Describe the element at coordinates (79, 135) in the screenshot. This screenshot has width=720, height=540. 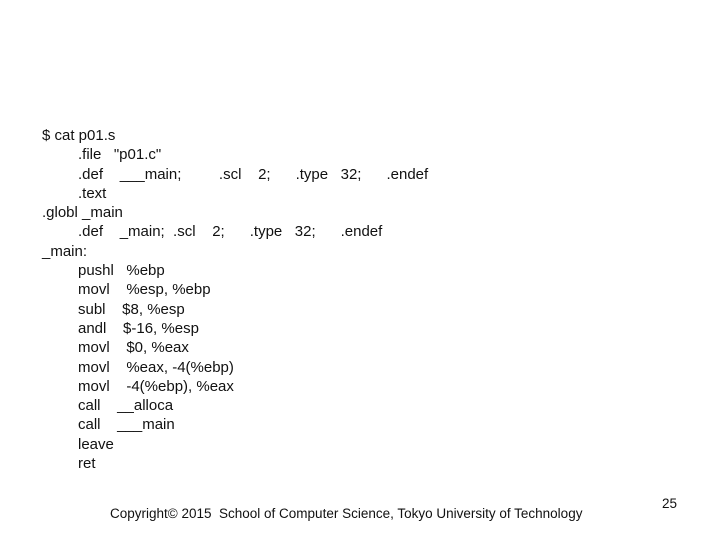
I see `code-line: $ cat p01.s` at that location.